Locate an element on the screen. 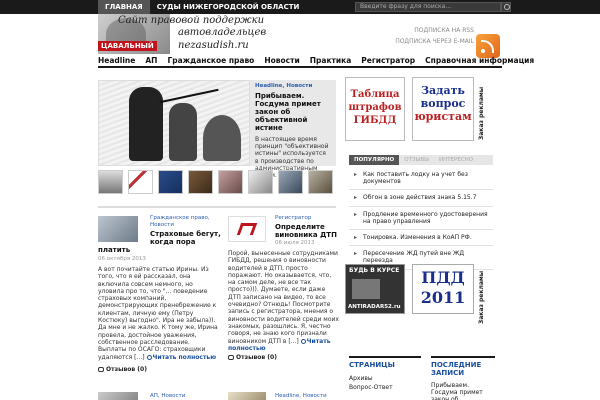 This screenshot has width=600, height=400. latest-posts-title: ПОСЛЕДНИЕ ЗАПИСИ is located at coordinates (463, 366).